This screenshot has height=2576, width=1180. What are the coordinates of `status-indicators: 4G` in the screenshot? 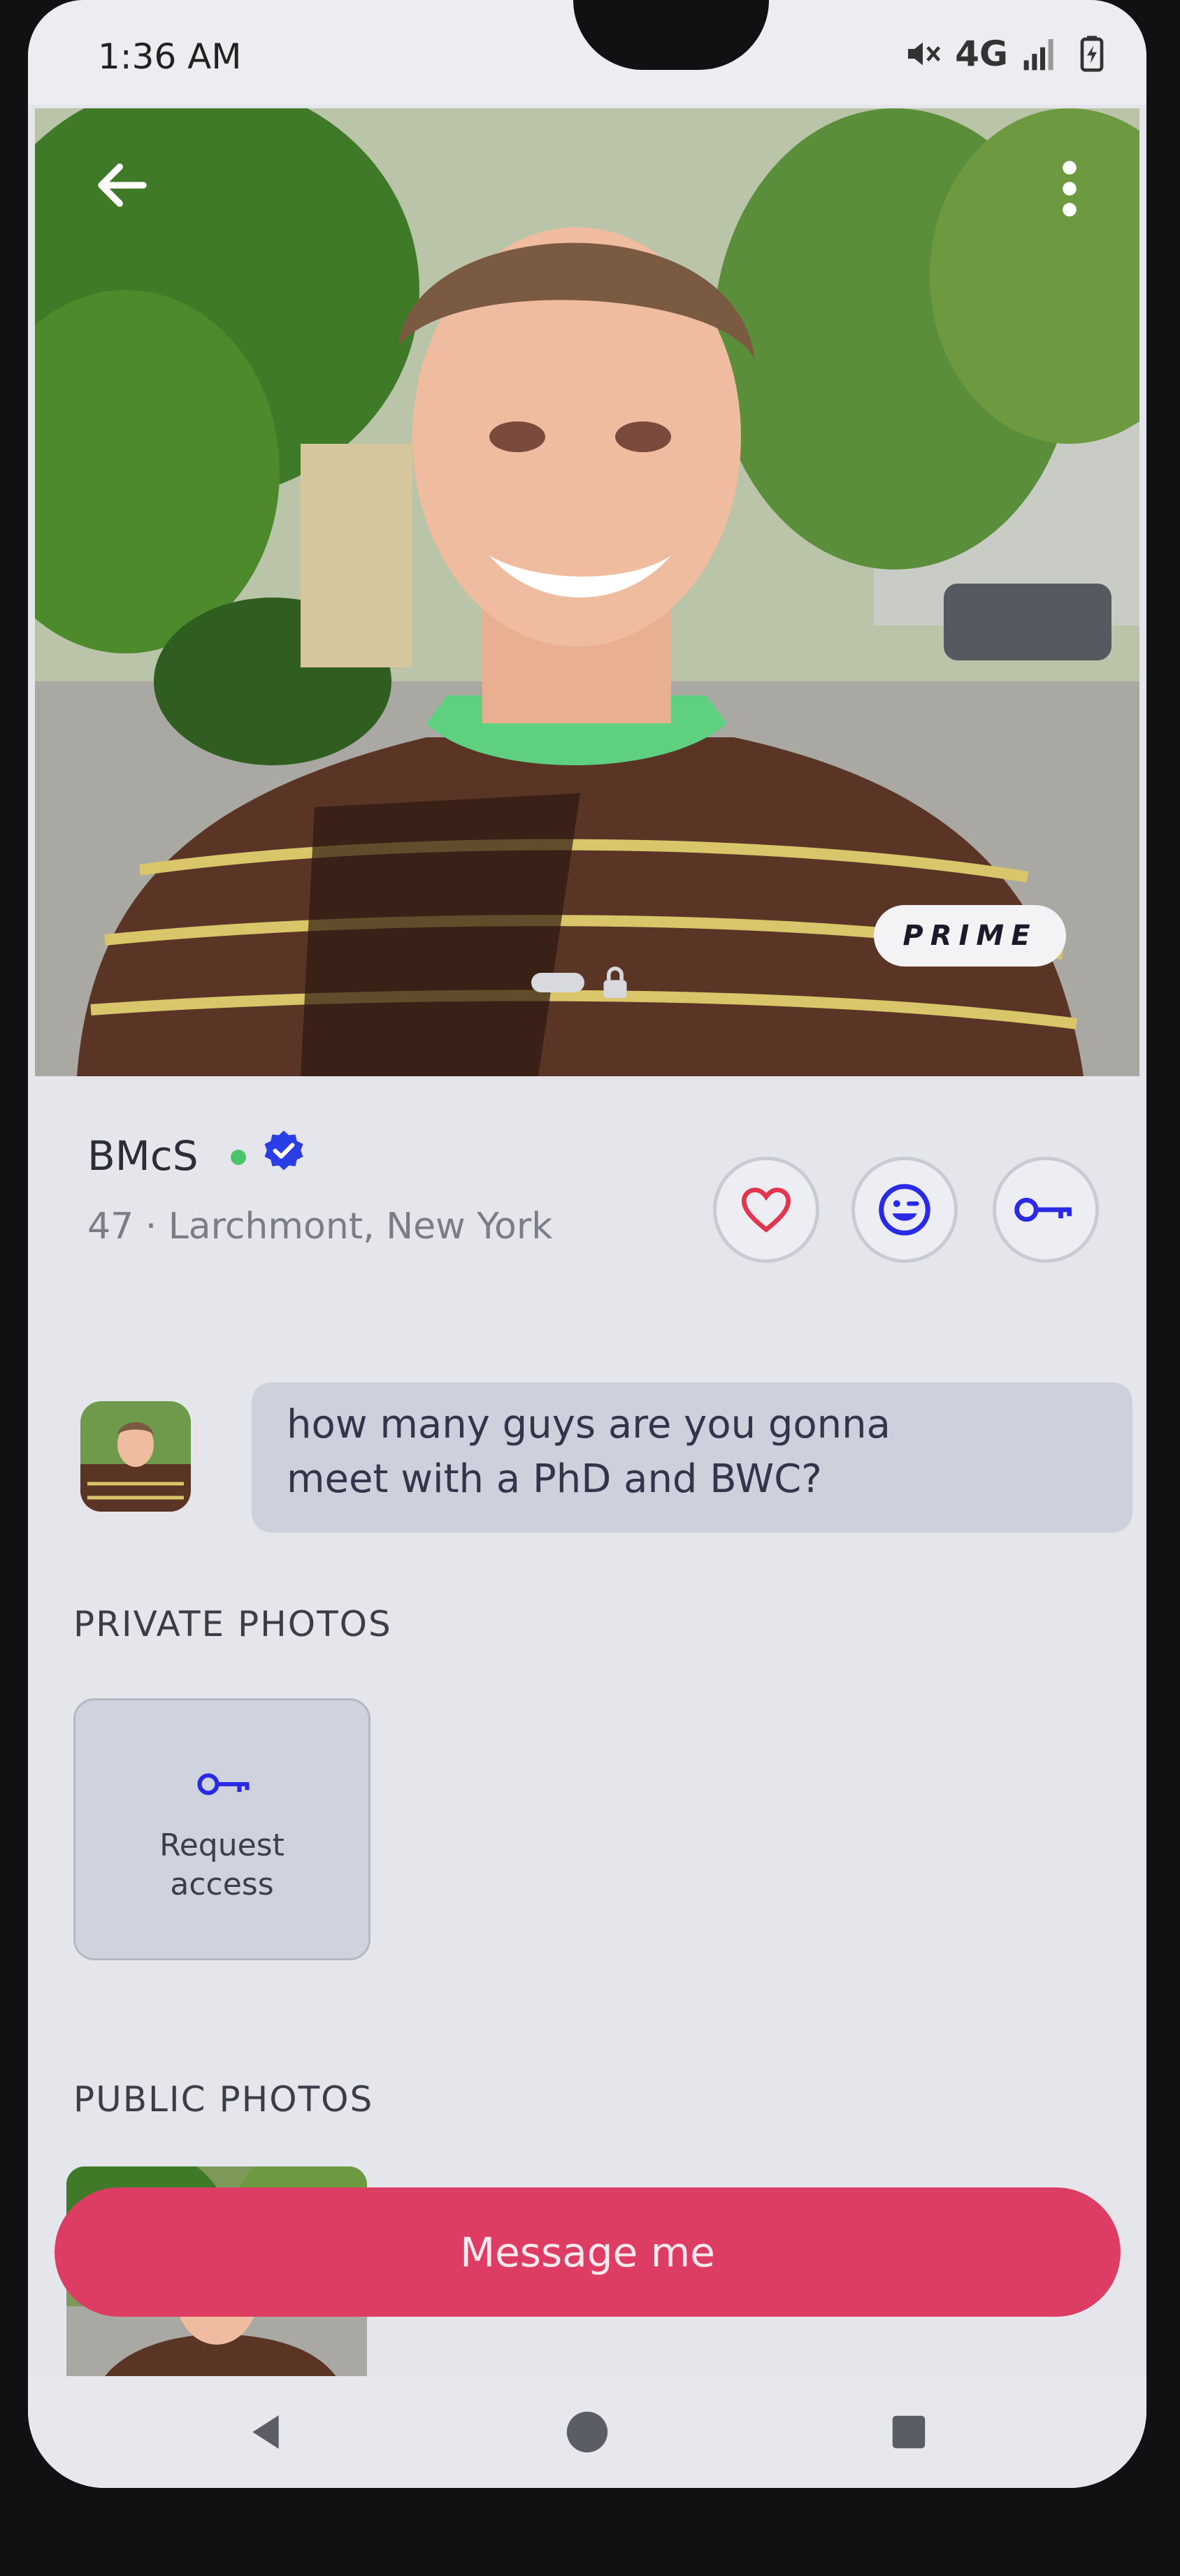 It's located at (1007, 54).